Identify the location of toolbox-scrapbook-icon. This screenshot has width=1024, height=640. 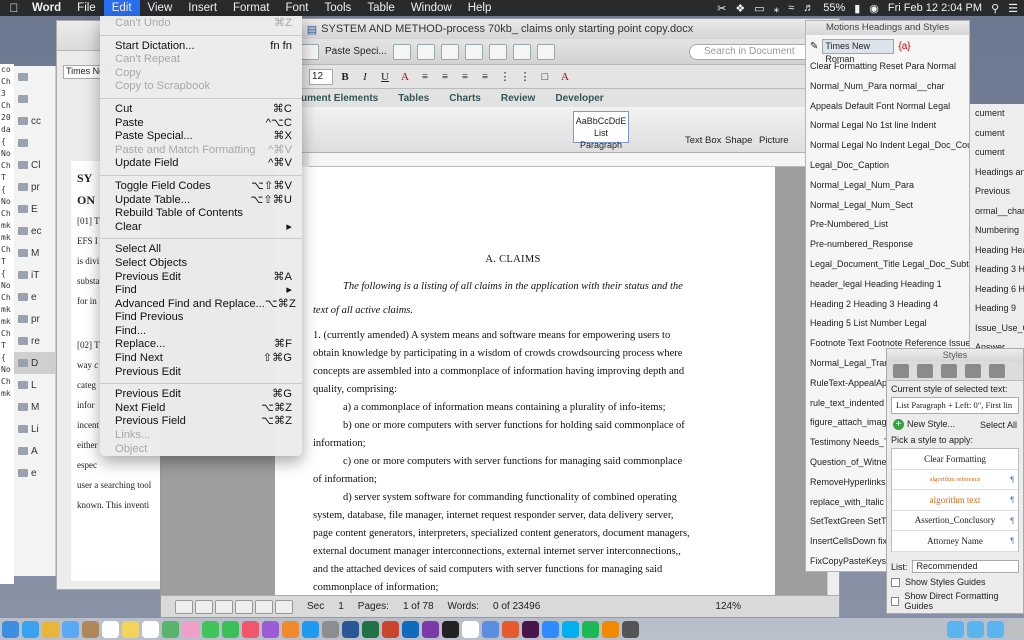
(925, 370).